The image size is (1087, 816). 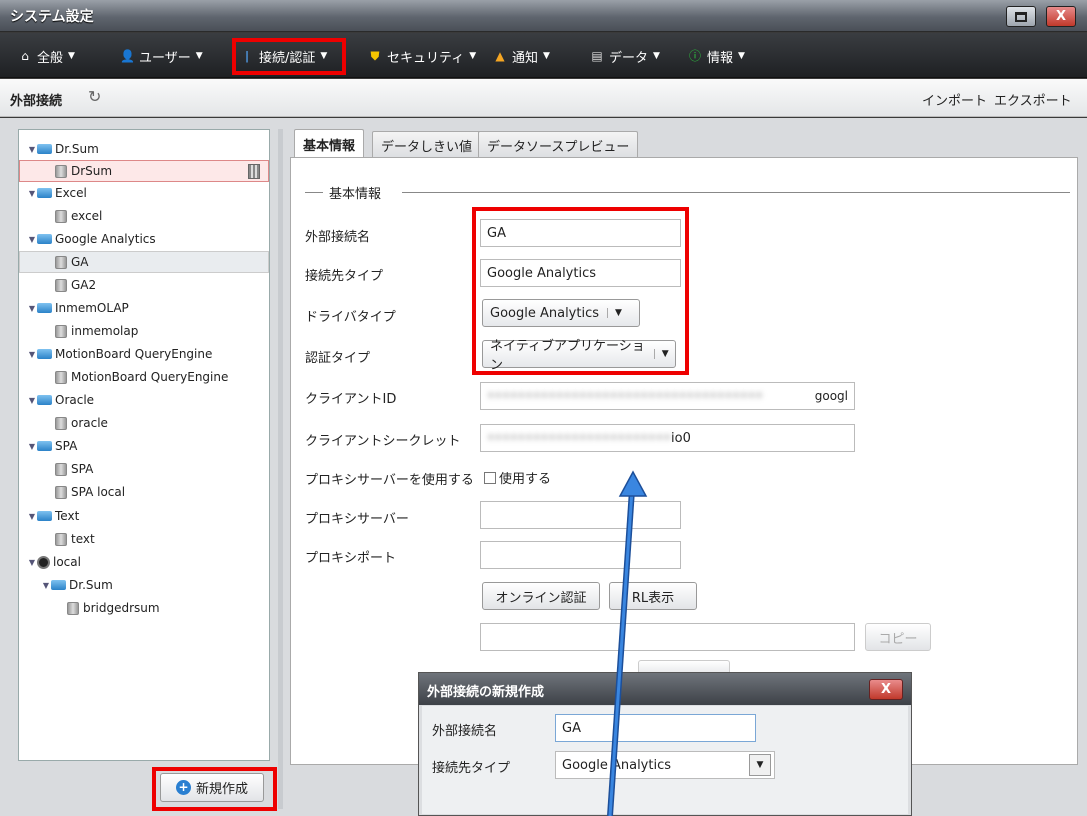 I want to click on tree-folder-queryengine: ▼ MotionBoard QueryEngine, so click(x=144, y=354).